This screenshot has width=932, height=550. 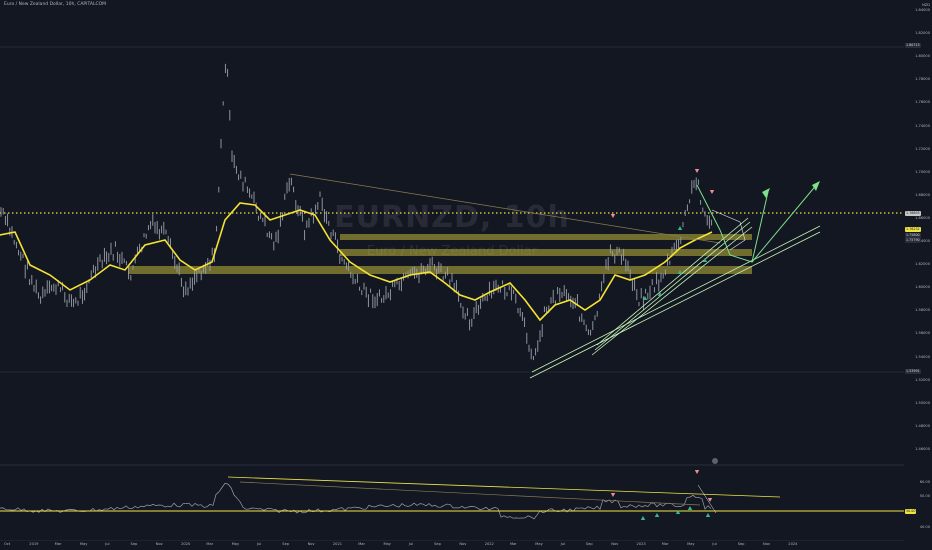 I want to click on oscillator-line, so click(x=356, y=501).